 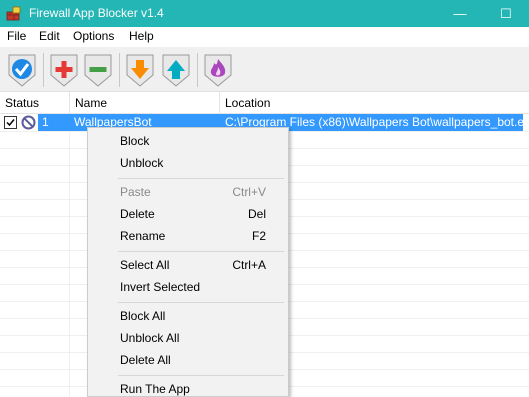 What do you see at coordinates (188, 192) in the screenshot?
I see `menu-item-paste: Paste Ctrl+V` at bounding box center [188, 192].